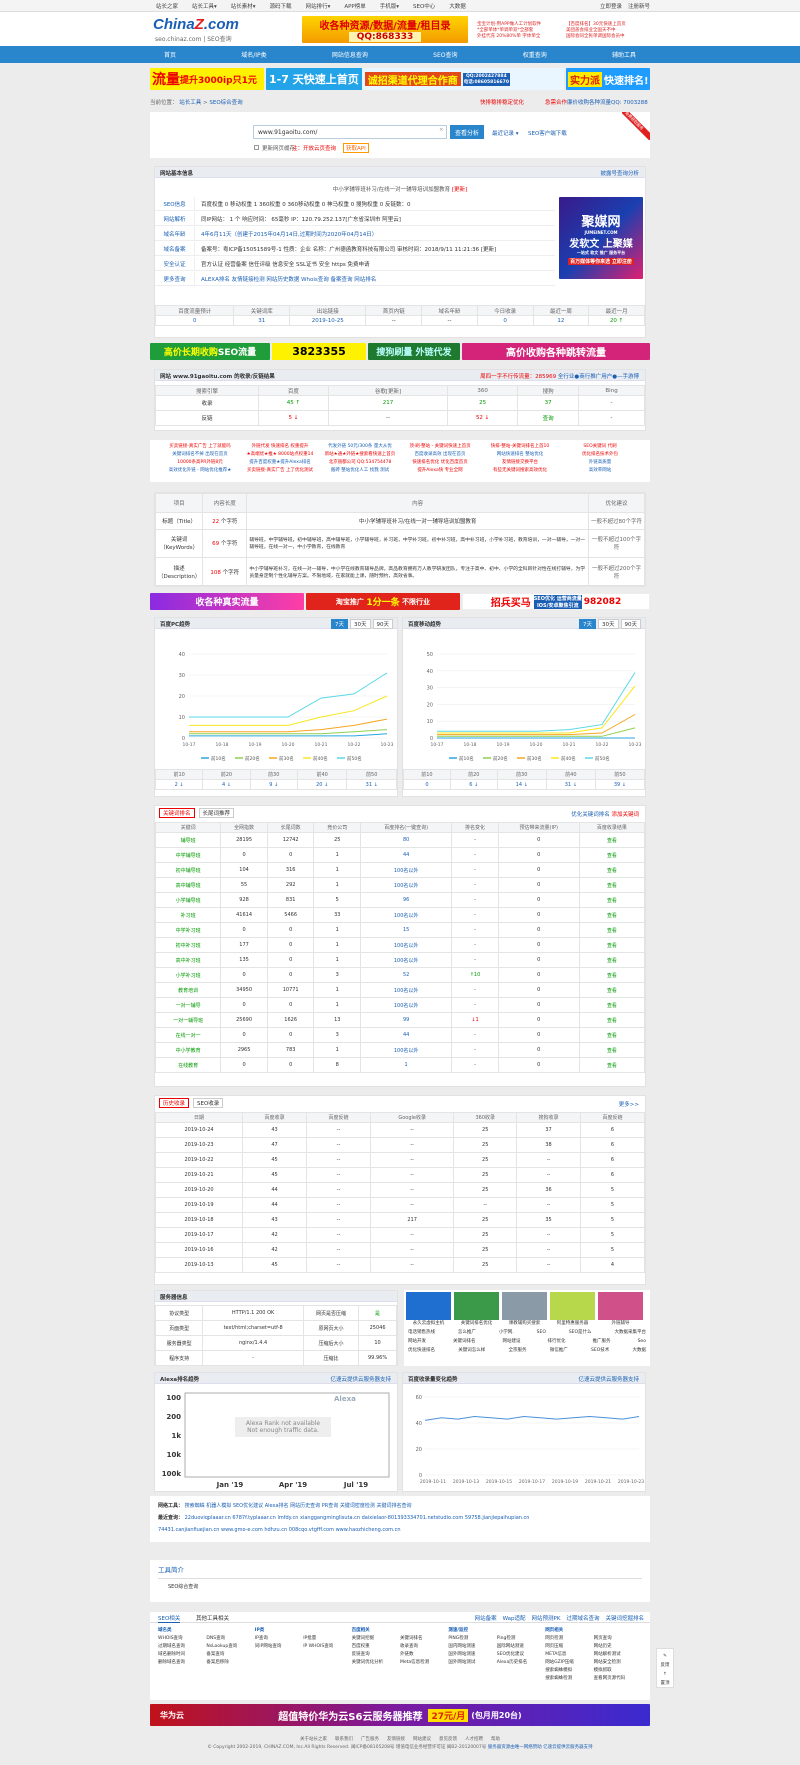  I want to click on kw-cell: 一对一辅导, so click(188, 1005).